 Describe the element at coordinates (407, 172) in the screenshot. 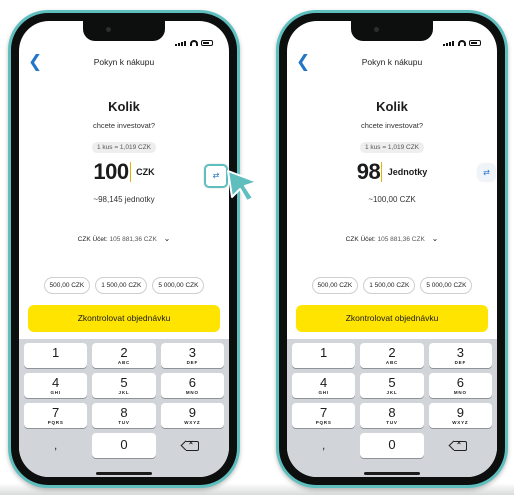

I see `amount-unit: Jednotky` at that location.